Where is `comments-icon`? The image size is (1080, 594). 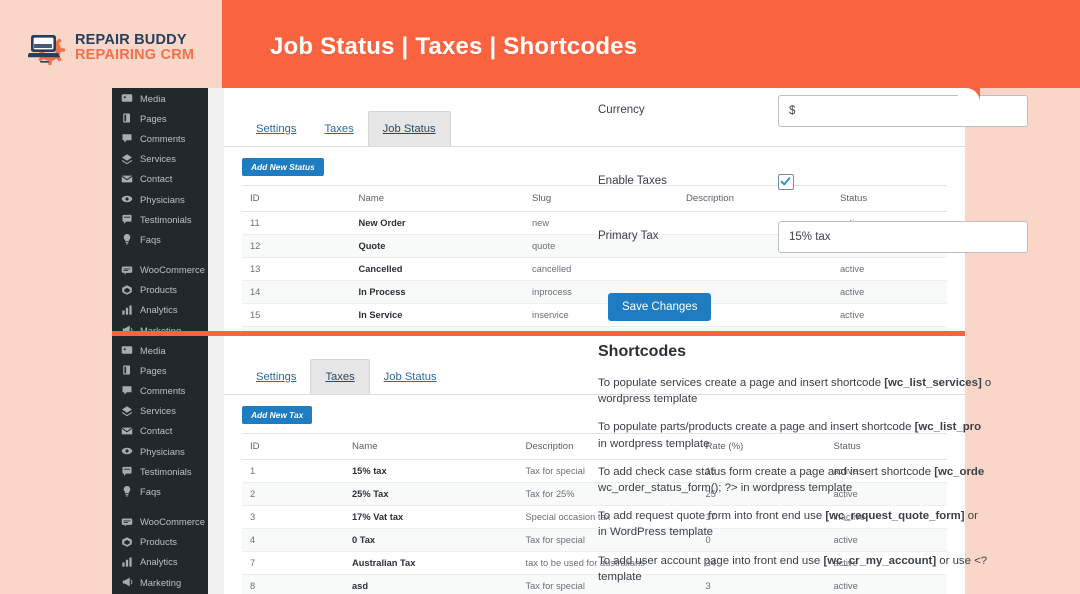 comments-icon is located at coordinates (127, 138).